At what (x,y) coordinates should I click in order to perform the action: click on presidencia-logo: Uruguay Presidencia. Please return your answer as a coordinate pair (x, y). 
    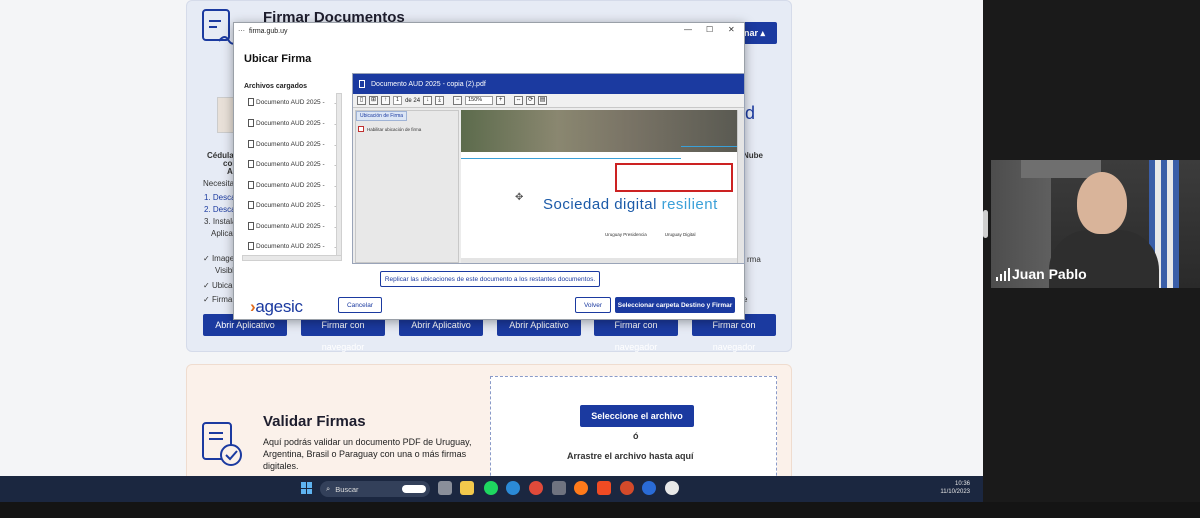
    Looking at the image, I should click on (626, 234).